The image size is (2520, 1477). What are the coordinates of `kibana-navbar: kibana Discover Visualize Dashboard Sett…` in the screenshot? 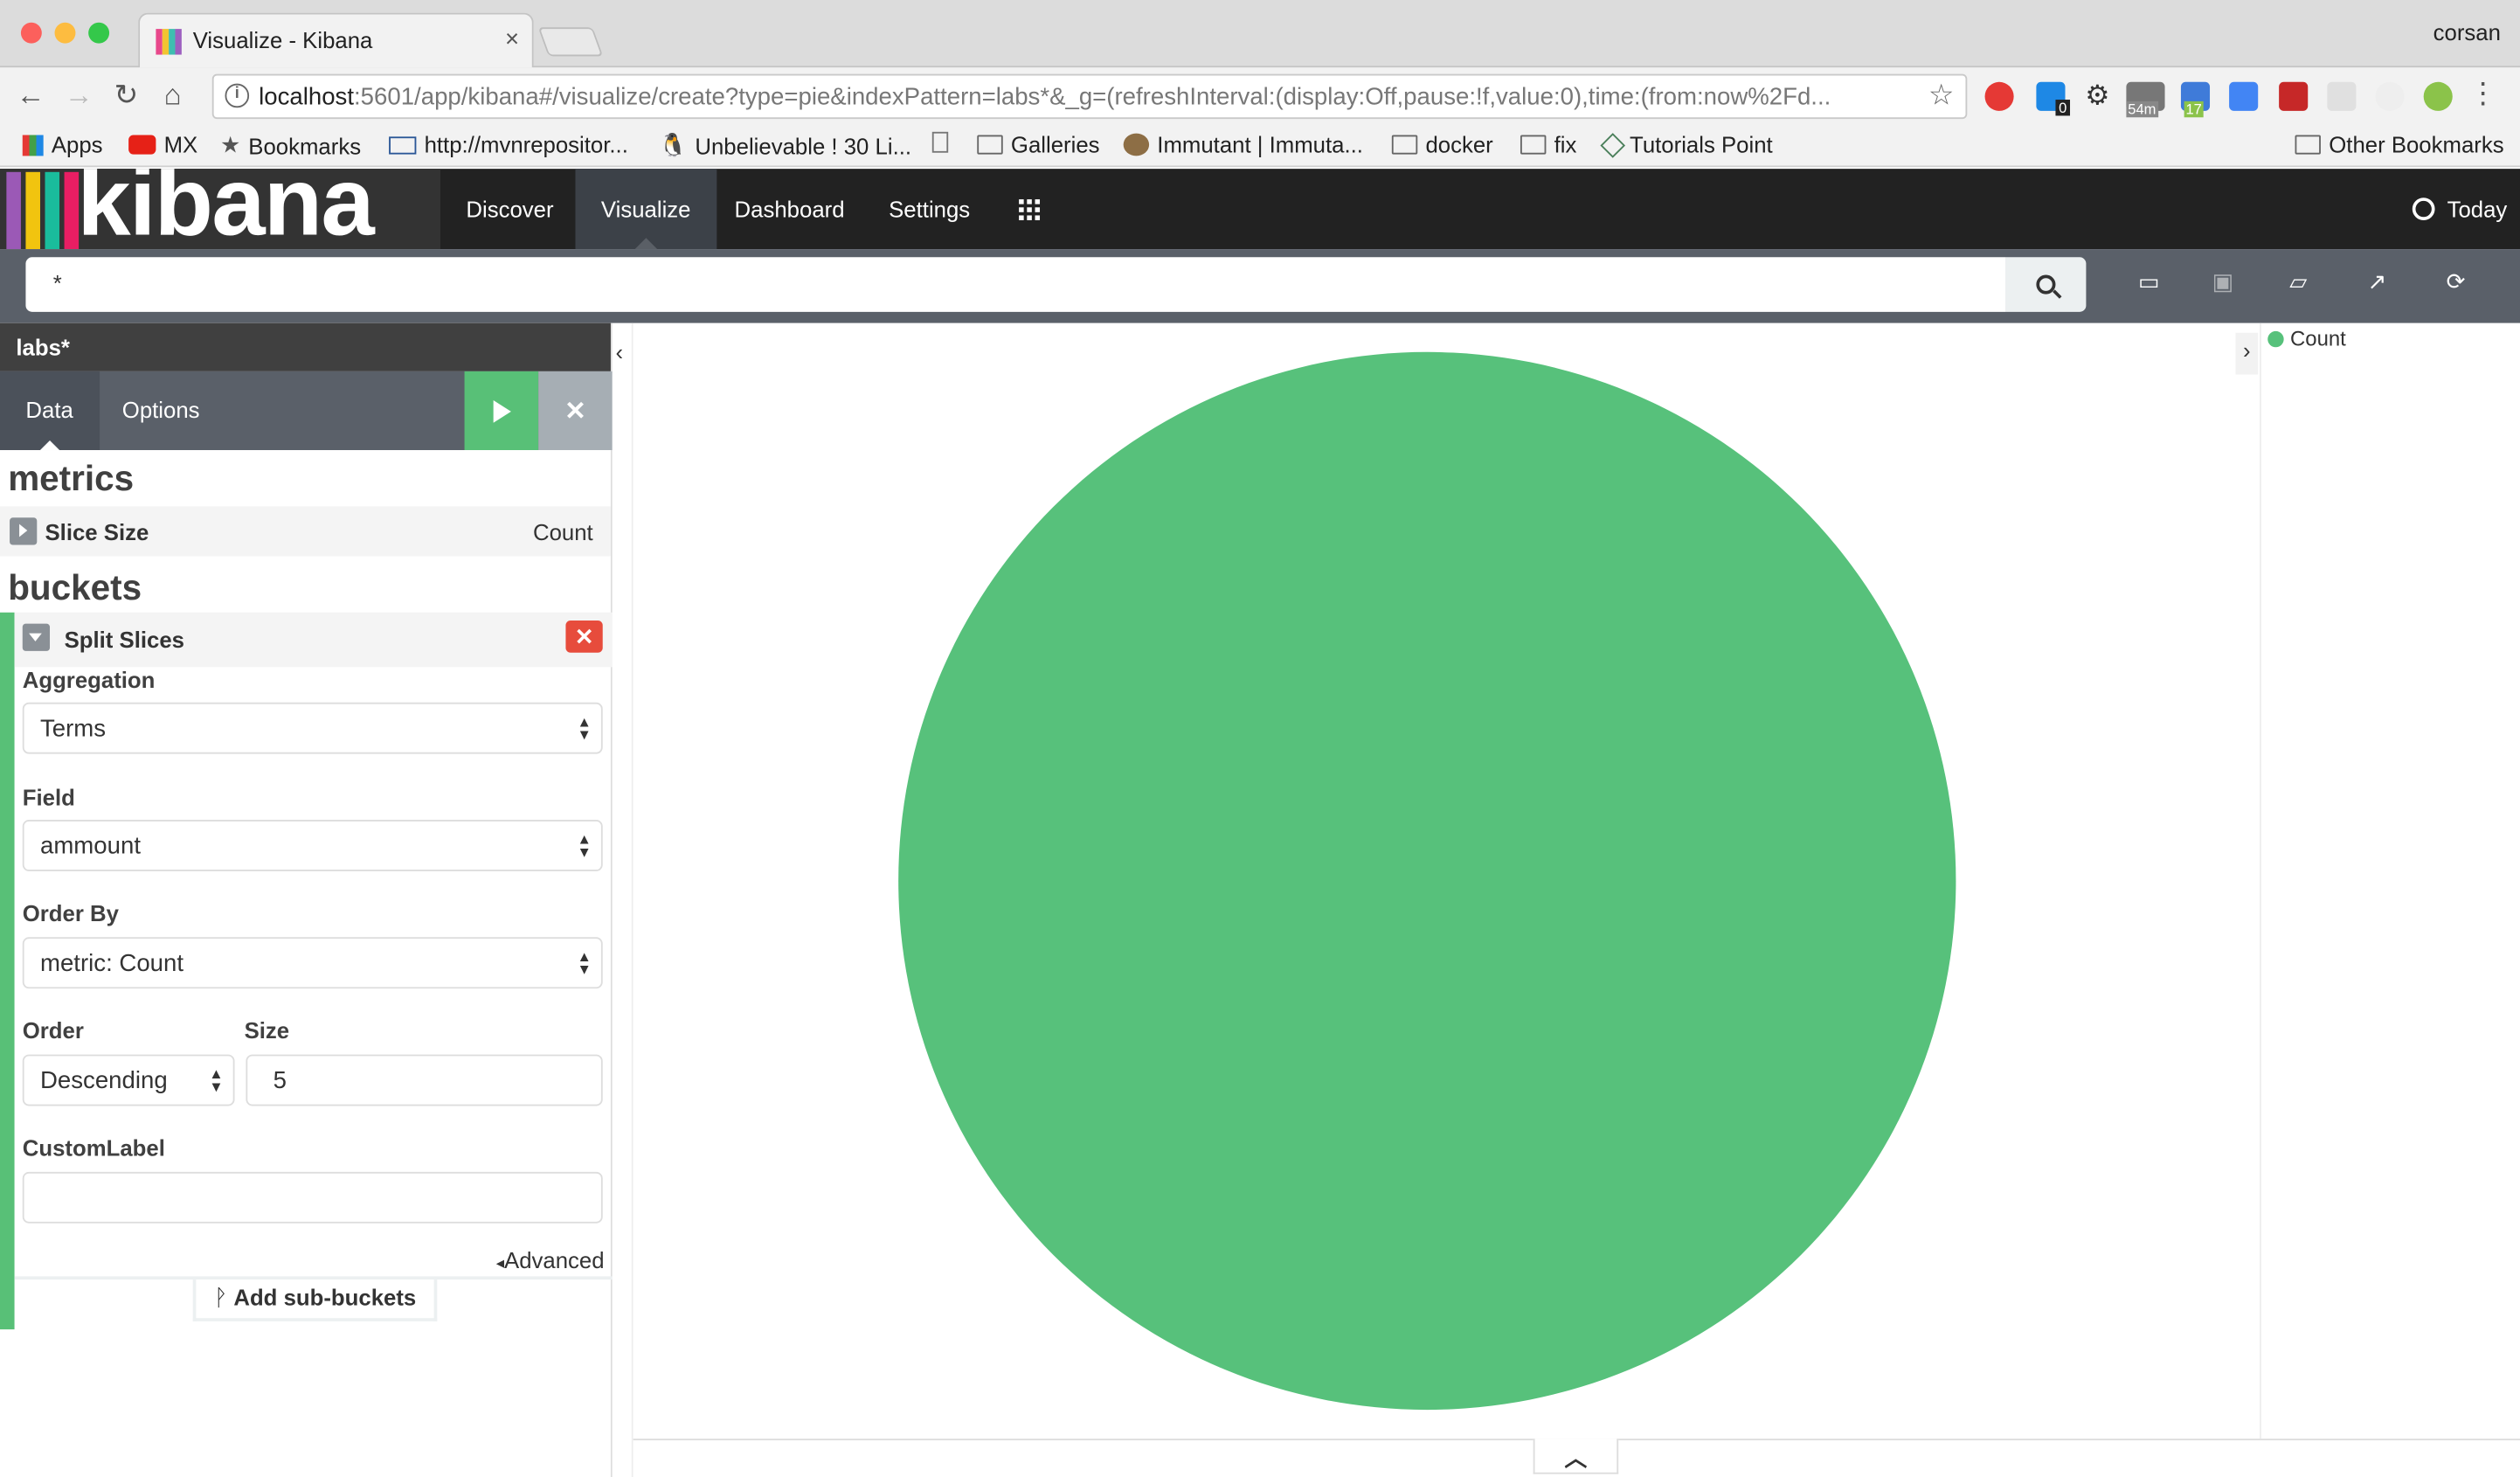 It's located at (1260, 209).